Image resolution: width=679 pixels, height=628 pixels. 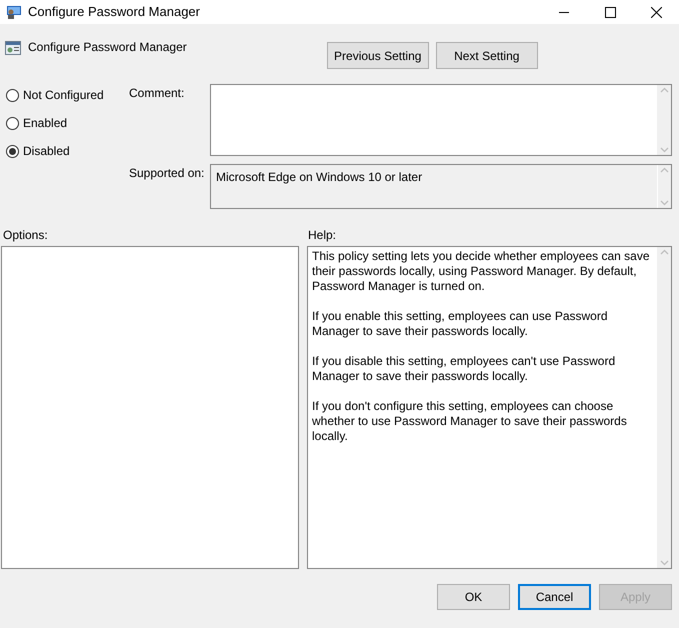 I want to click on policy-settings-icon, so click(x=13, y=48).